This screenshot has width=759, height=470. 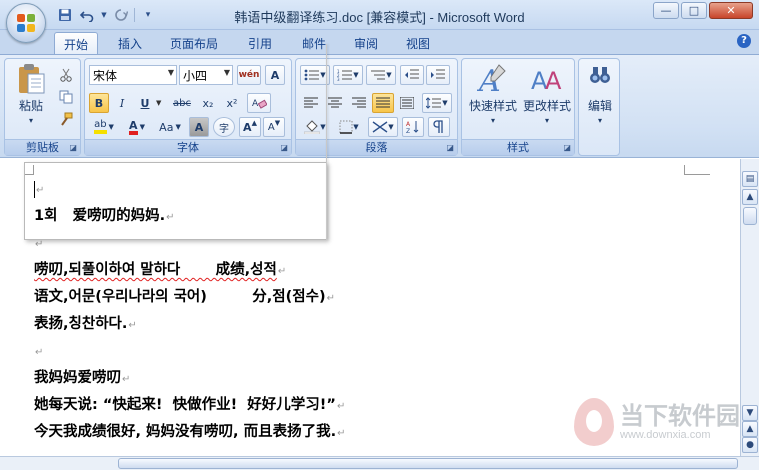 What do you see at coordinates (450, 147) in the screenshot?
I see `paragraph-launcher-icon: ◪` at bounding box center [450, 147].